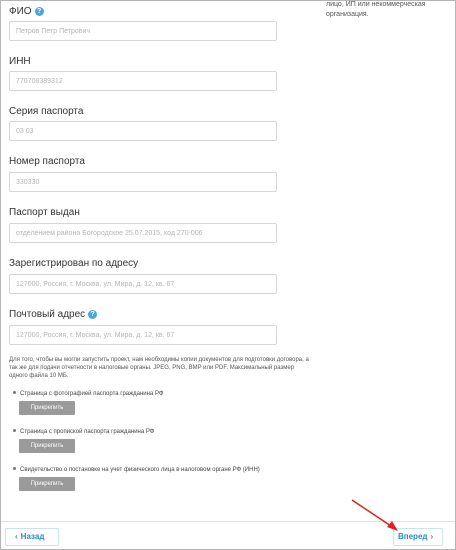 The width and height of the screenshot is (456, 550). What do you see at coordinates (47, 446) in the screenshot?
I see `attach-passport-registration-button: Прикрепить` at bounding box center [47, 446].